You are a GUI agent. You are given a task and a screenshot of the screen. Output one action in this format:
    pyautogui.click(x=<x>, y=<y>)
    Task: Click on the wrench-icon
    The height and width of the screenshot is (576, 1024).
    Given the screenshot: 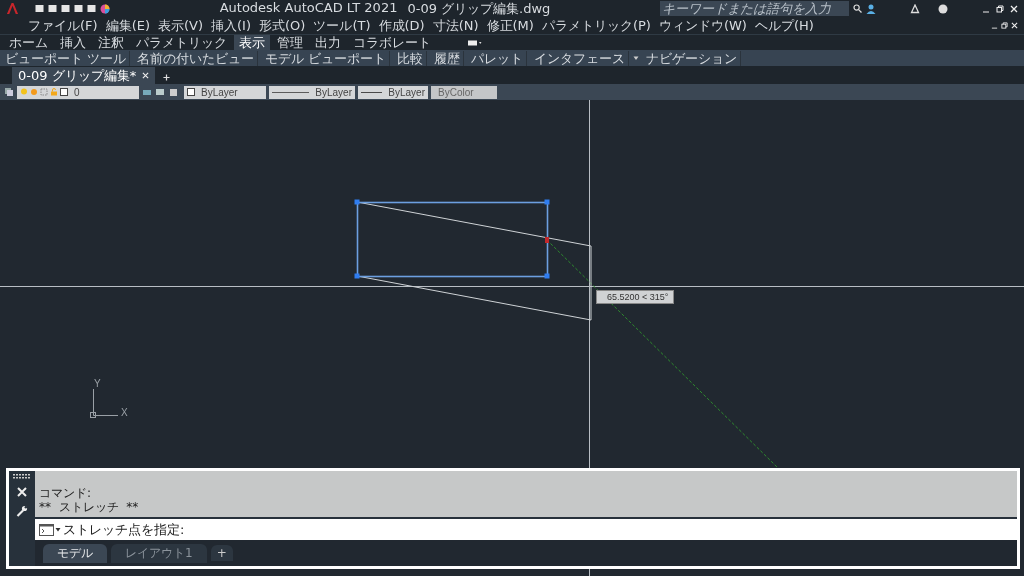 What is the action you would take?
    pyautogui.click(x=22, y=511)
    